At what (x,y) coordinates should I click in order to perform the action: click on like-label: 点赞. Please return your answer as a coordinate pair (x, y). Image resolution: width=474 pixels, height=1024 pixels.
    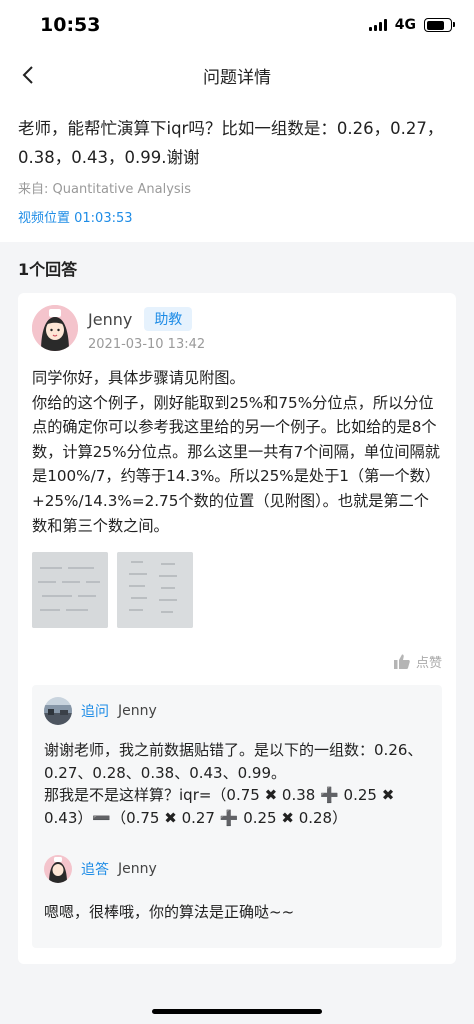
    Looking at the image, I should click on (428, 664).